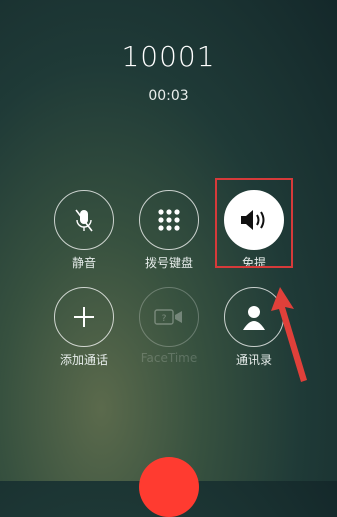 This screenshot has width=337, height=517. I want to click on add-call-button, so click(84, 317).